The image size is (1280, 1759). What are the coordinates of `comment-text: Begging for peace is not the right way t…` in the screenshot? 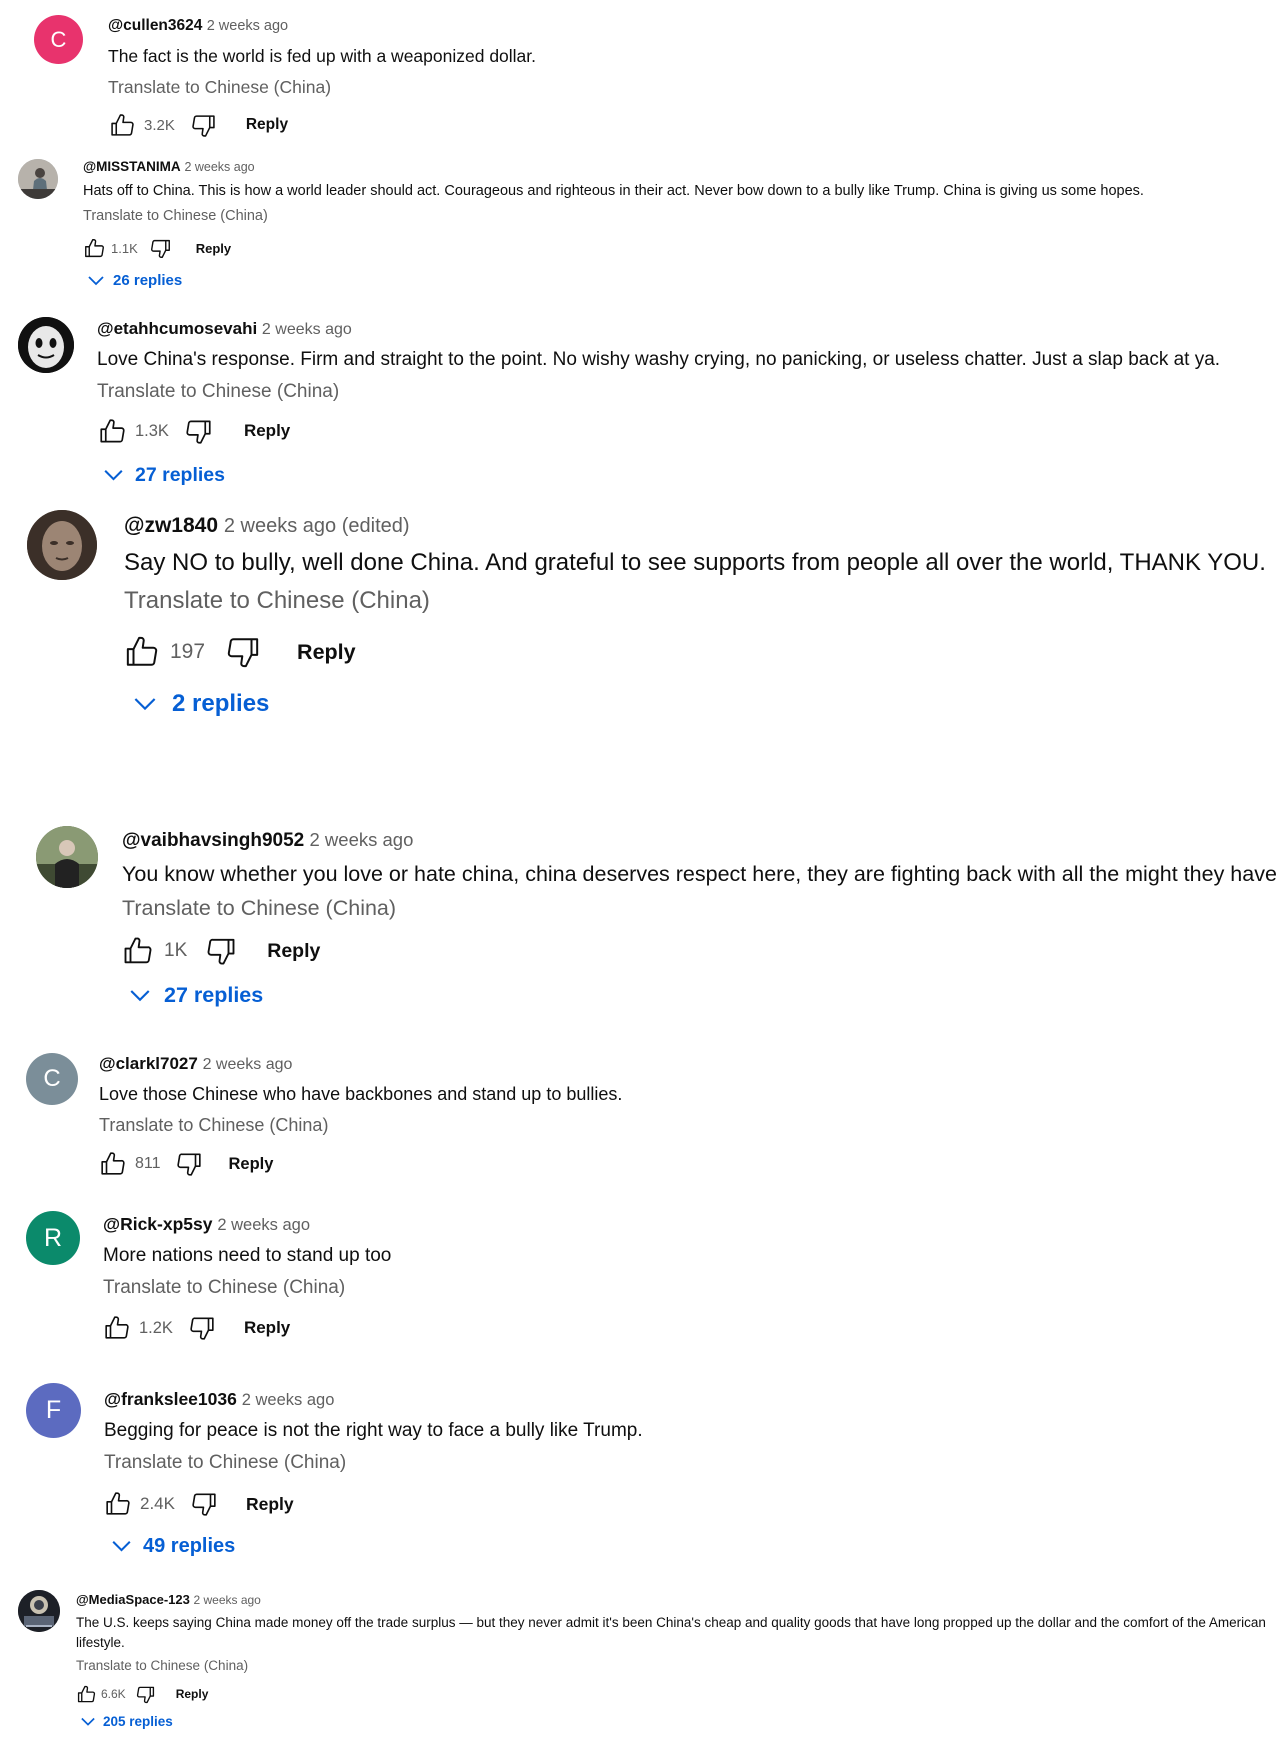 It's located at (373, 1430).